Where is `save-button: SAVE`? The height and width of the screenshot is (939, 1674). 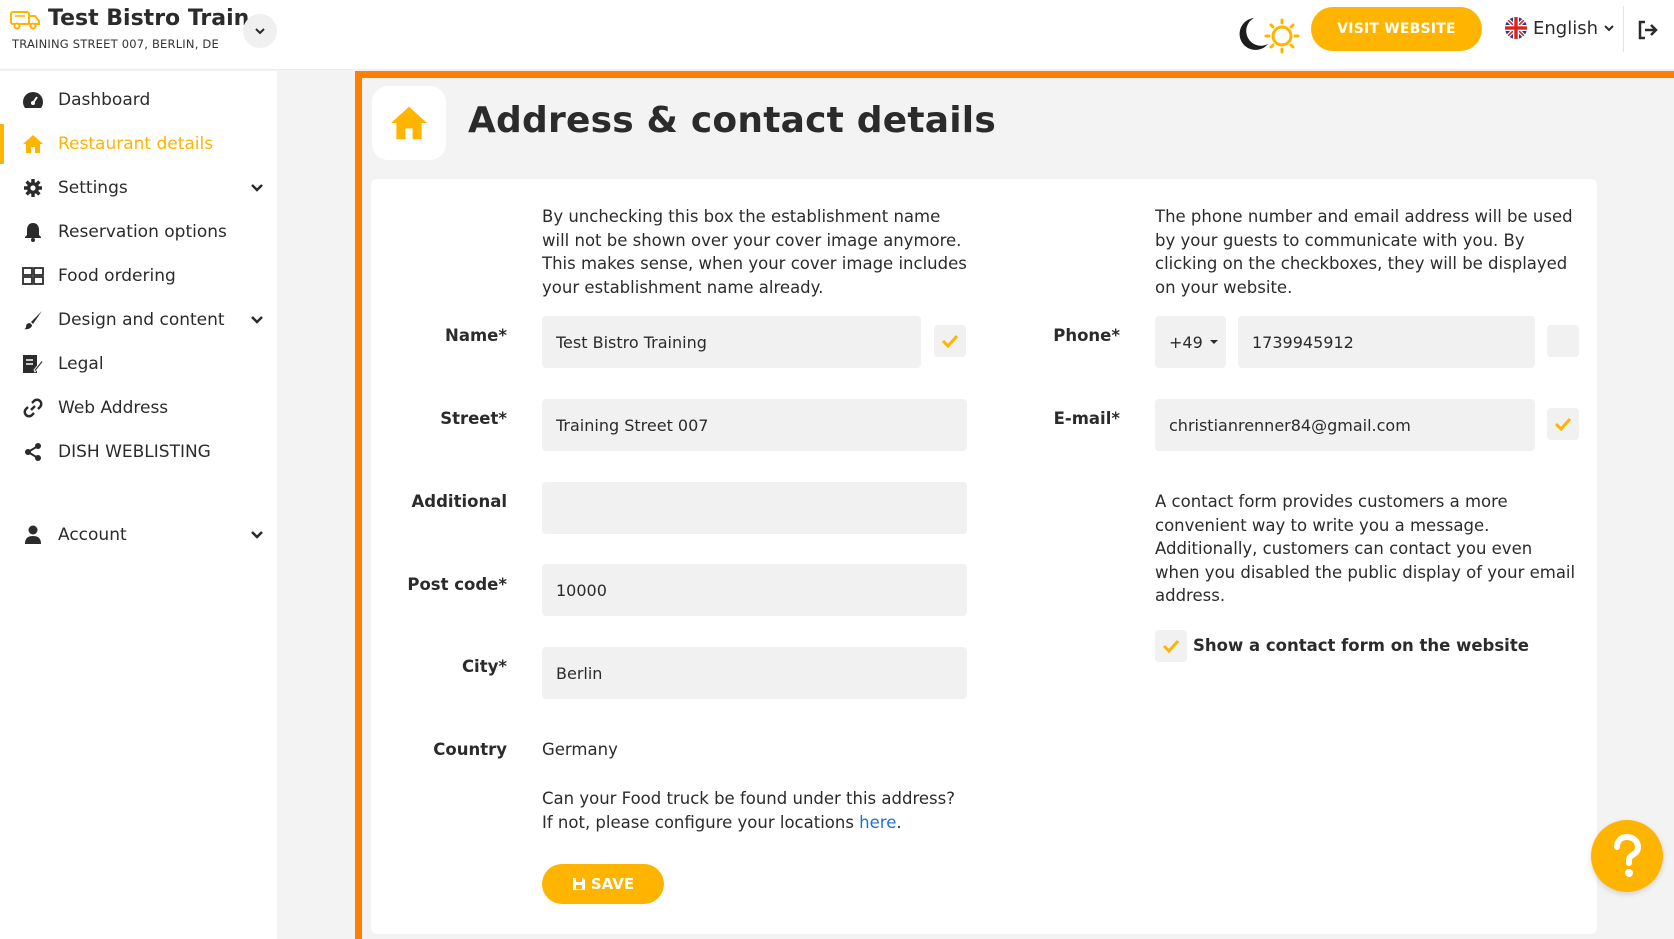
save-button: SAVE is located at coordinates (603, 884).